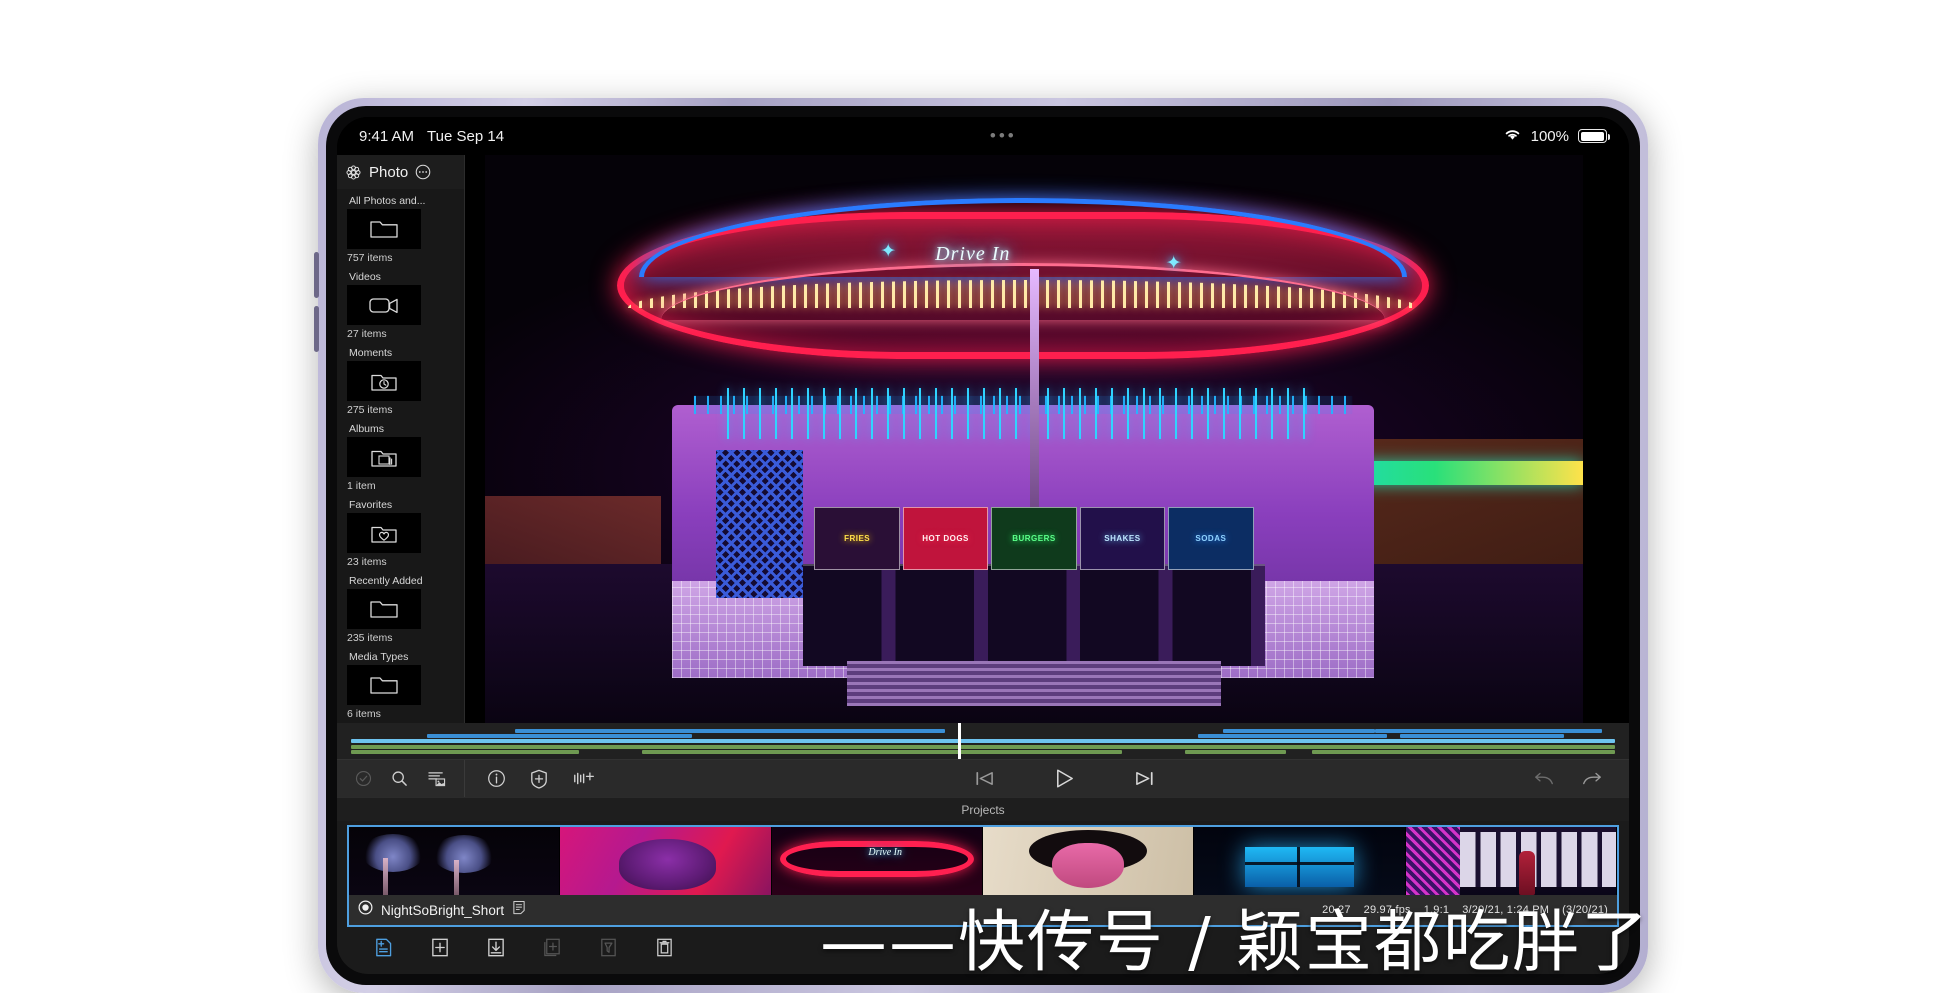 The width and height of the screenshot is (1960, 993). I want to click on scene-marquee-text: Drive In, so click(973, 254).